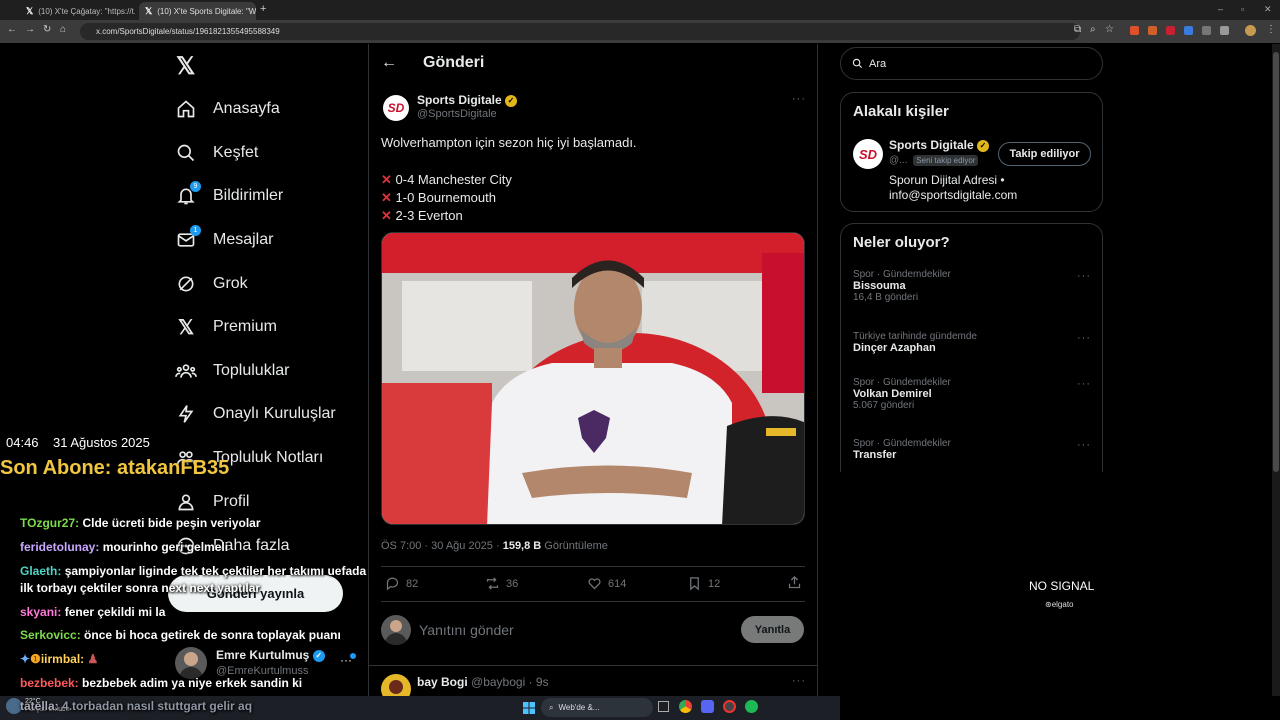  Describe the element at coordinates (501, 583) in the screenshot. I see `repost-action: 36` at that location.